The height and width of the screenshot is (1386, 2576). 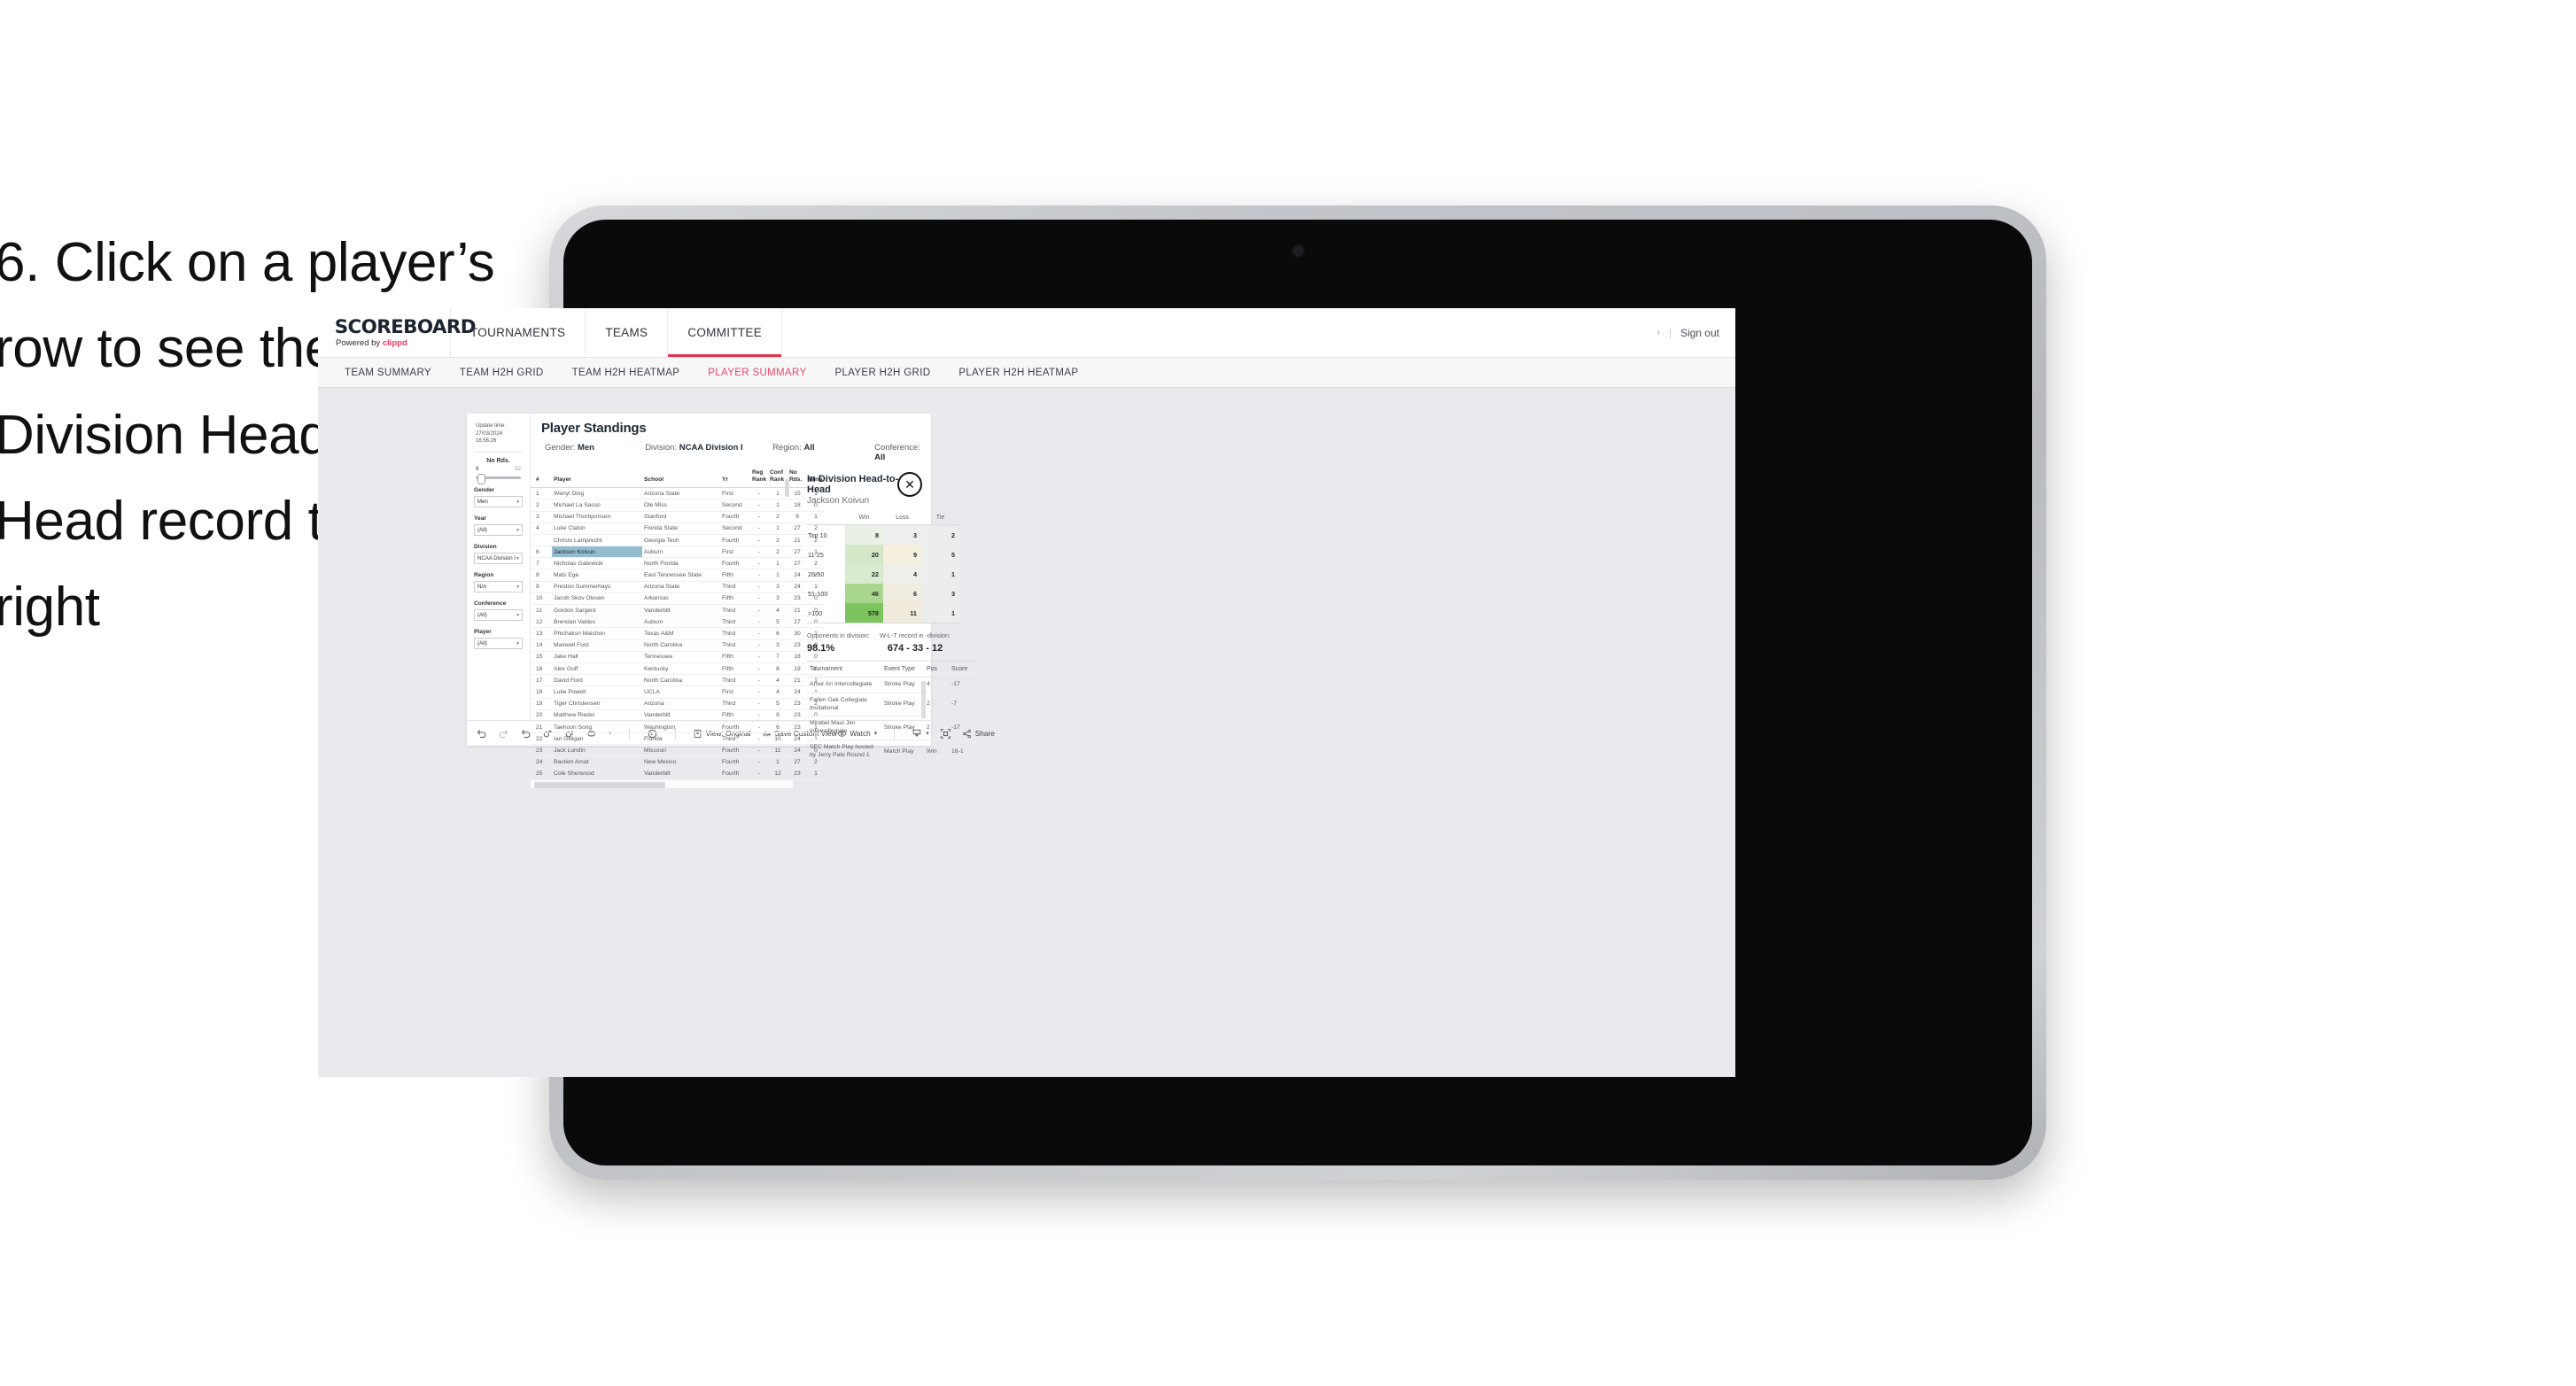 I want to click on table-row: 10 Jacob Skov Olesen Arkansas Fifth -3 23 0, so click(x=678, y=599).